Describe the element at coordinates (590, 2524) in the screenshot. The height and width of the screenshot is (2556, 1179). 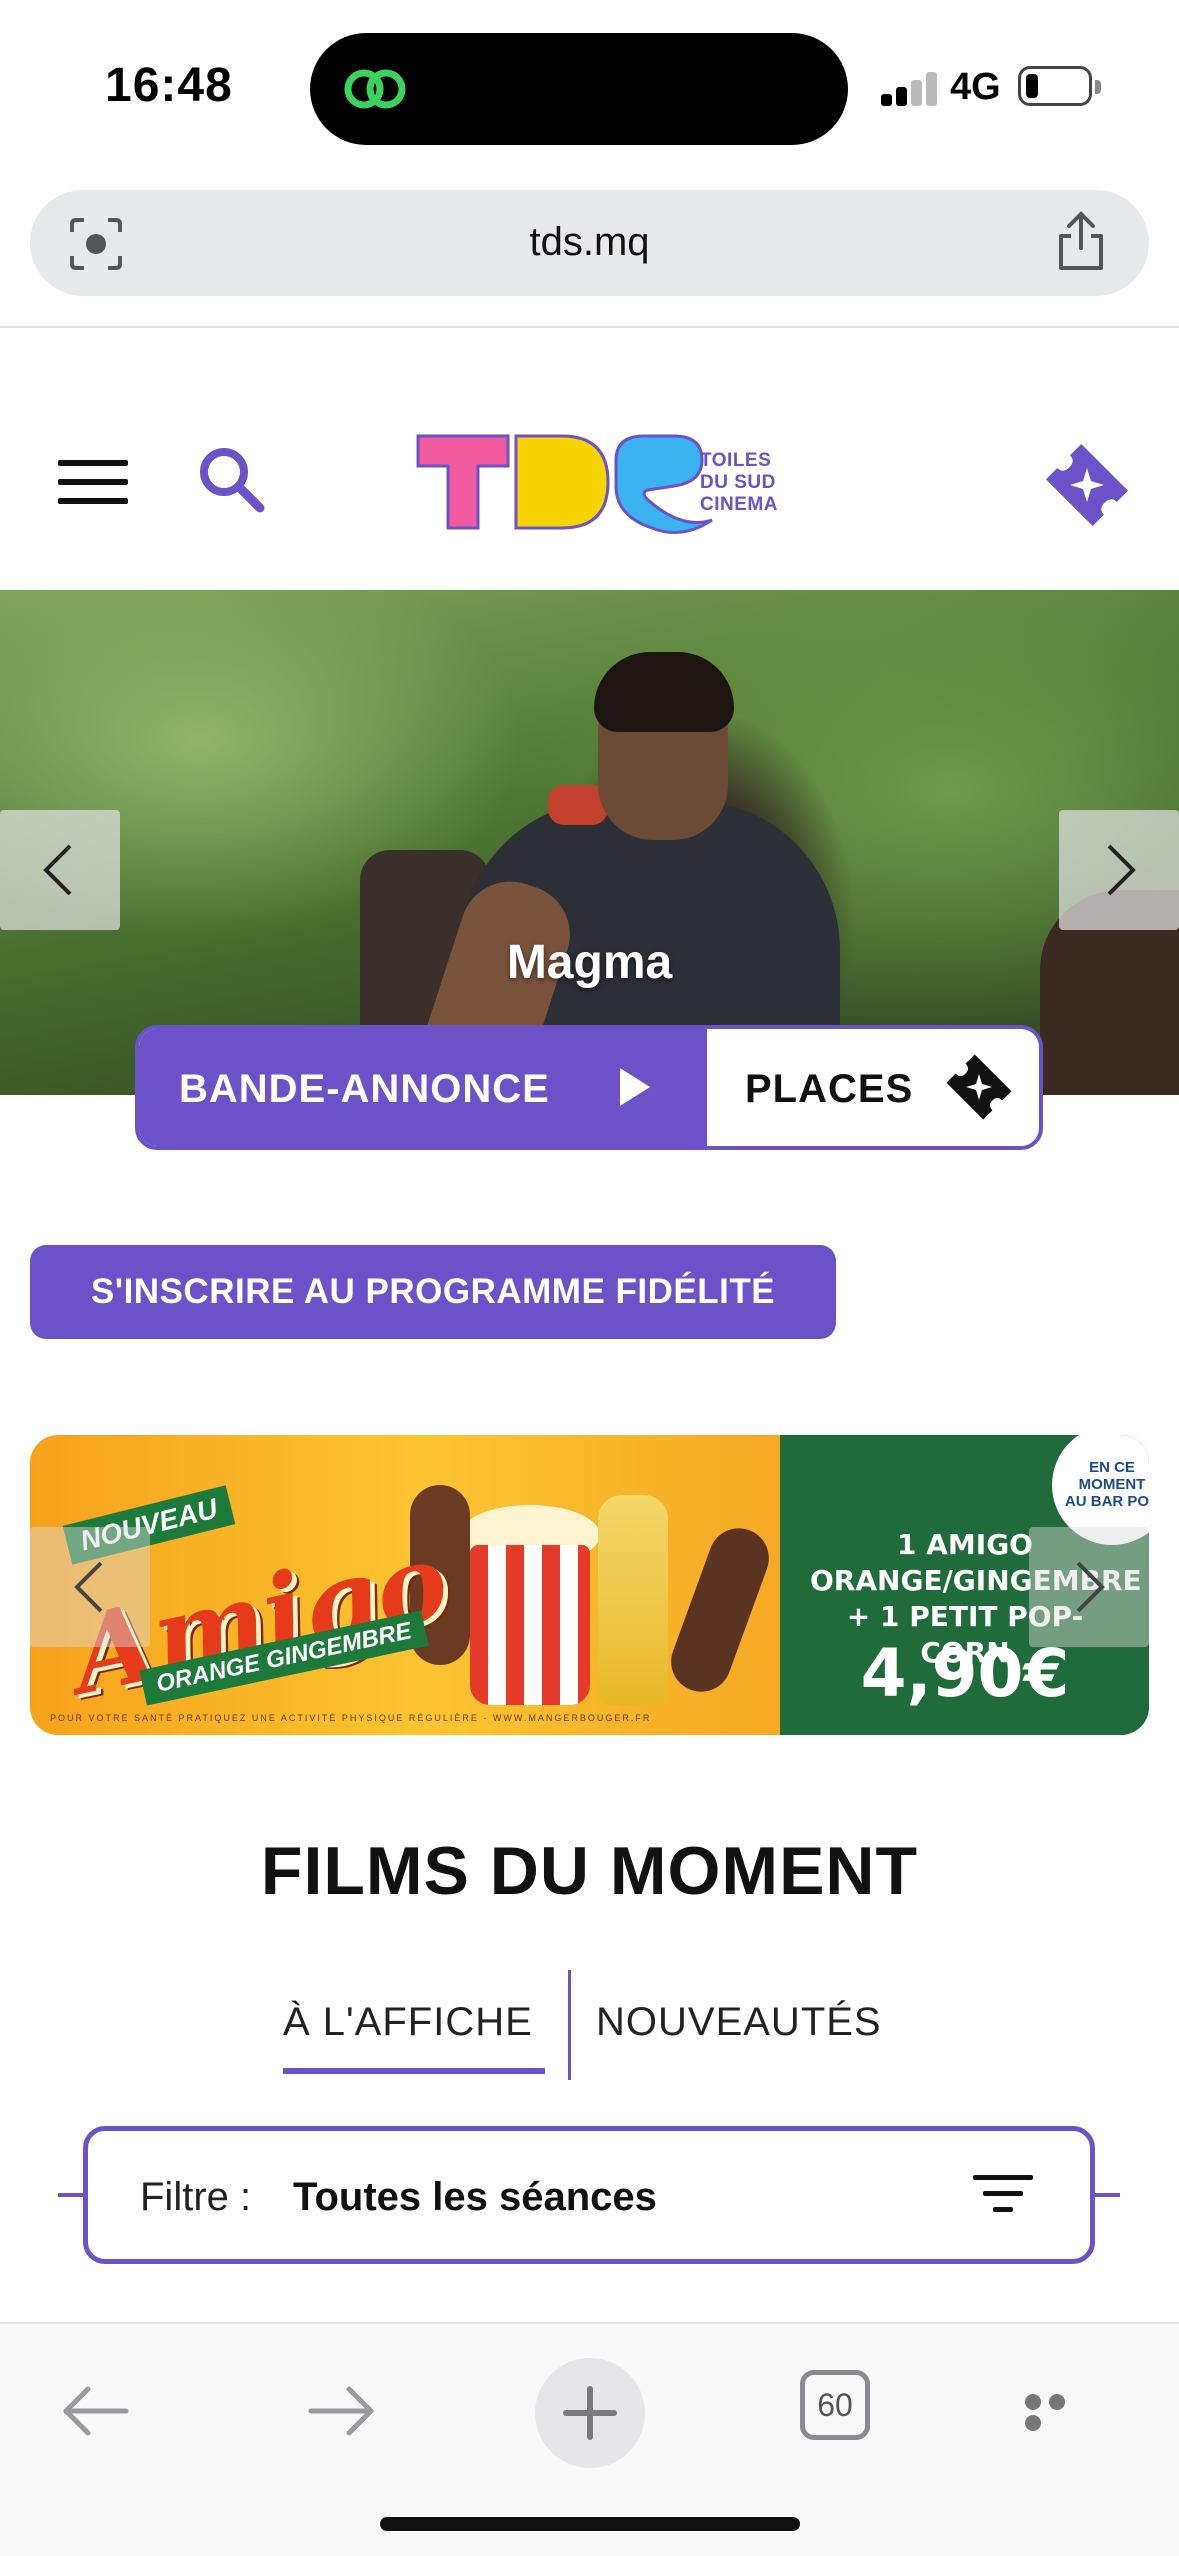
I see `home-indicator` at that location.